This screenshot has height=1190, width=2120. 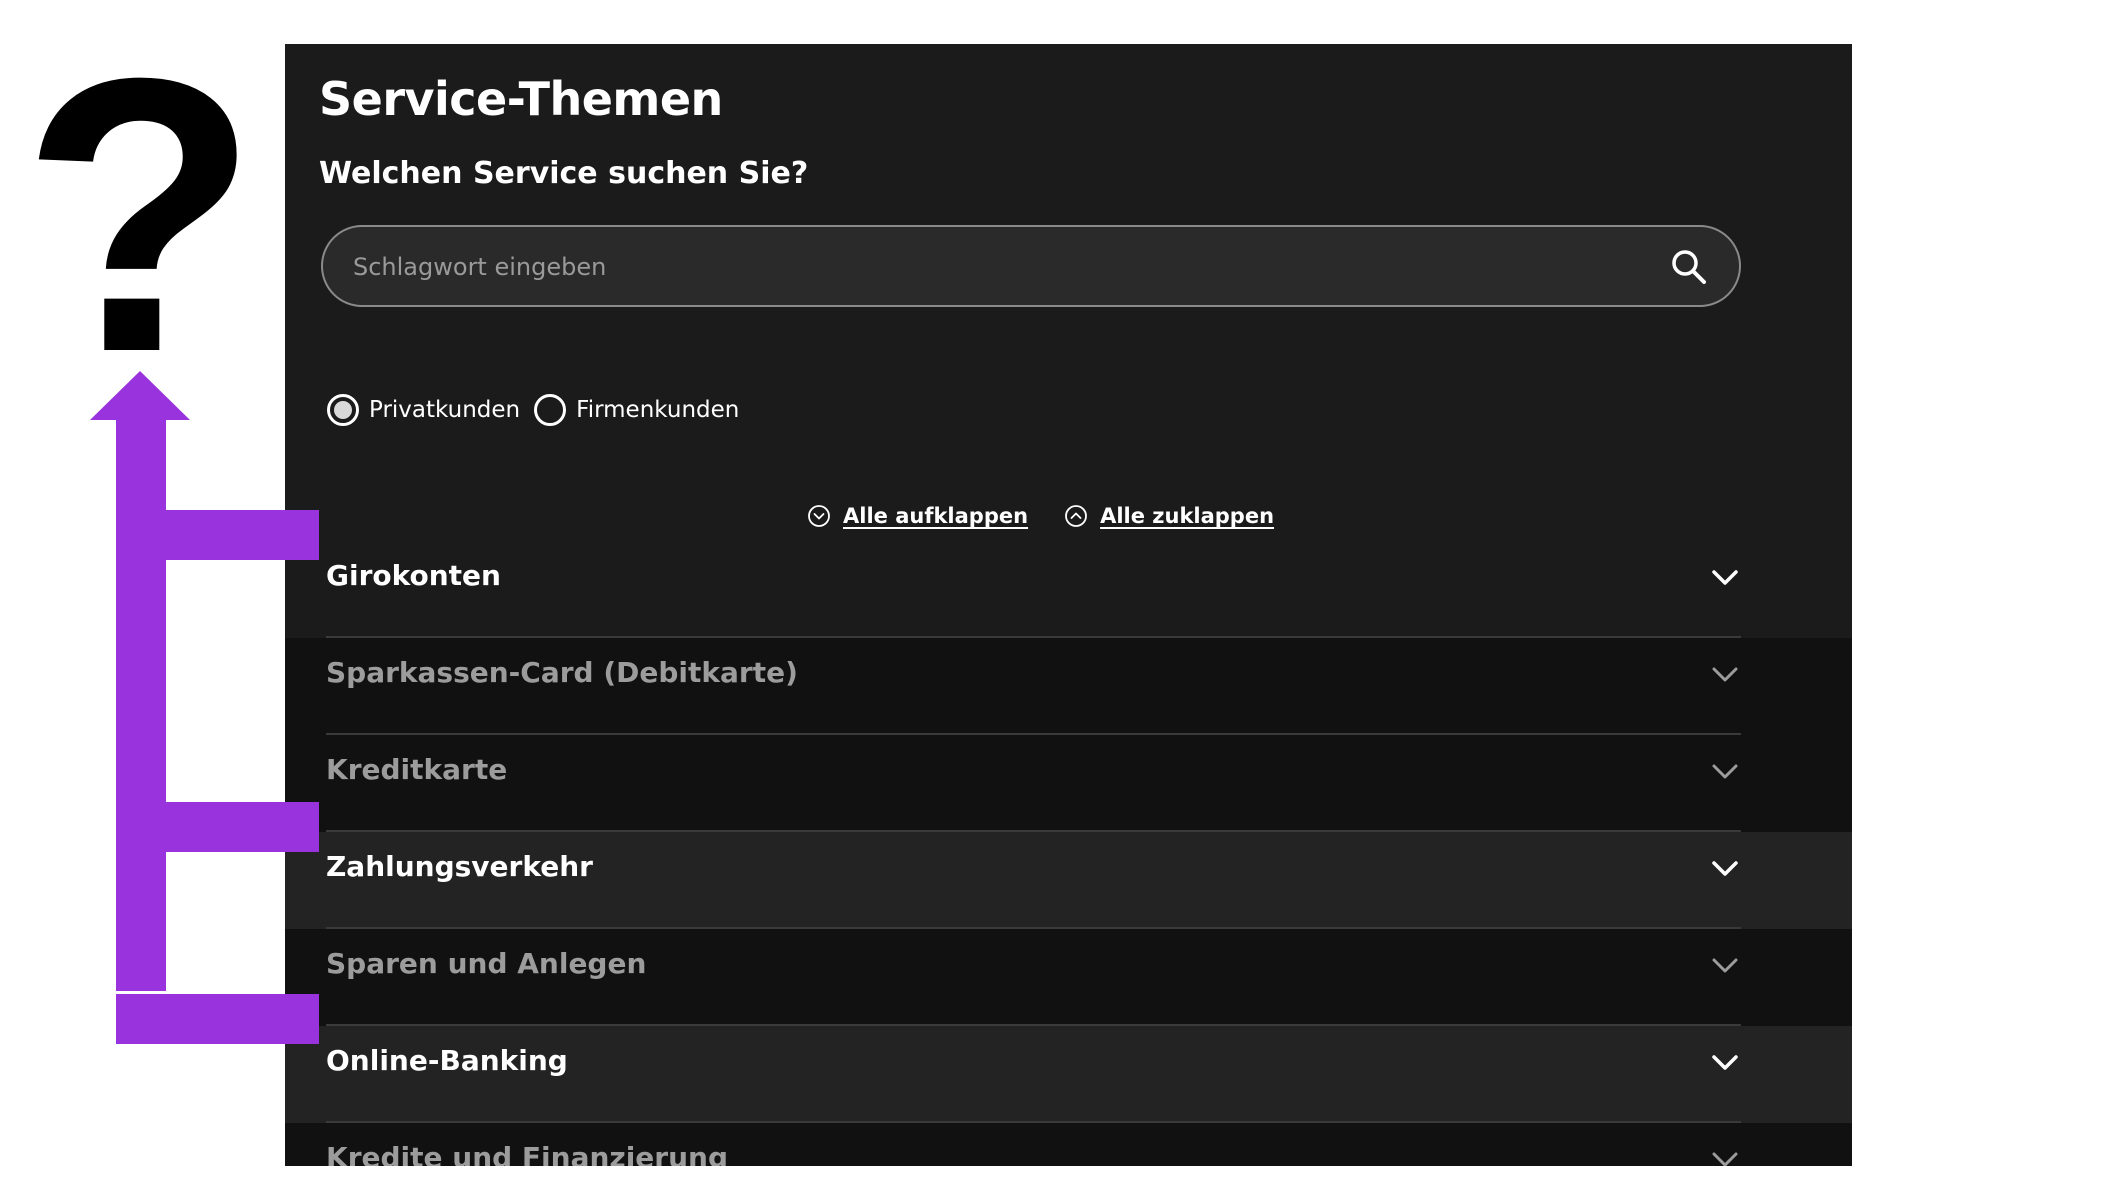 I want to click on question-mark-icon: ?, so click(x=140, y=216).